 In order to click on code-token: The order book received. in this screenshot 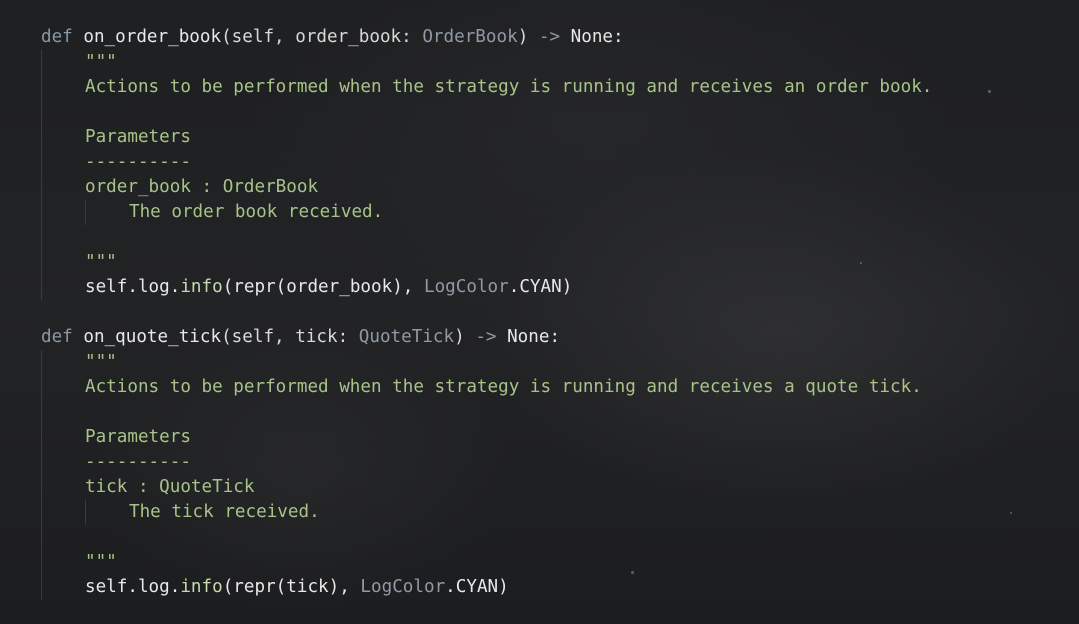, I will do `click(256, 212)`.